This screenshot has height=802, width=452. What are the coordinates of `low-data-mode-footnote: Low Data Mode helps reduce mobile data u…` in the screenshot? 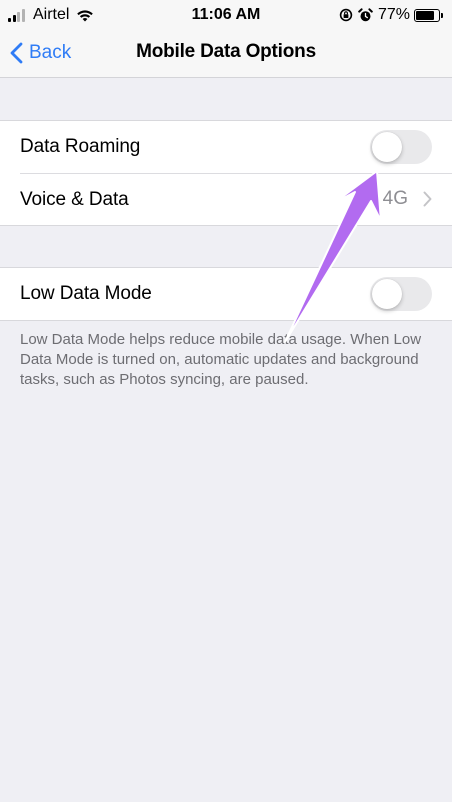 It's located at (221, 359).